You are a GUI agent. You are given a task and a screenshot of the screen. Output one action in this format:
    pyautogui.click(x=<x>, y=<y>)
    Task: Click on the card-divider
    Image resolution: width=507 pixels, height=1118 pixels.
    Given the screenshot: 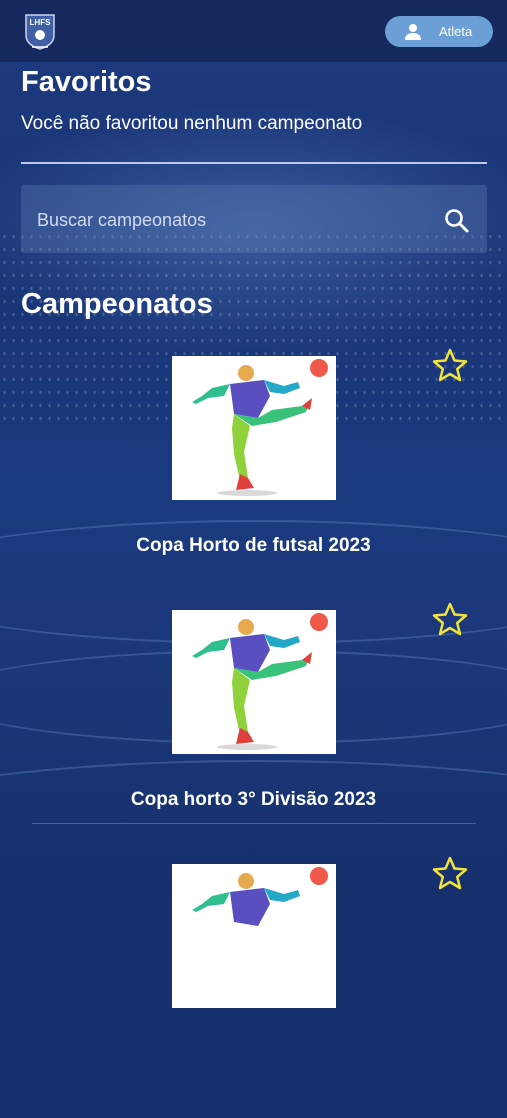 What is the action you would take?
    pyautogui.click(x=254, y=823)
    